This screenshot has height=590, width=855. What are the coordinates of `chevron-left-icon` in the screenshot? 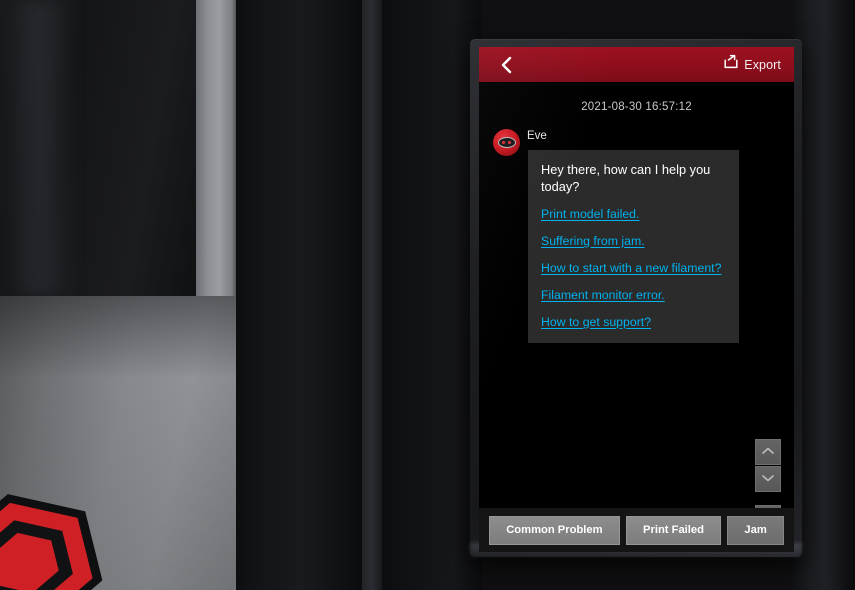 It's located at (506, 65).